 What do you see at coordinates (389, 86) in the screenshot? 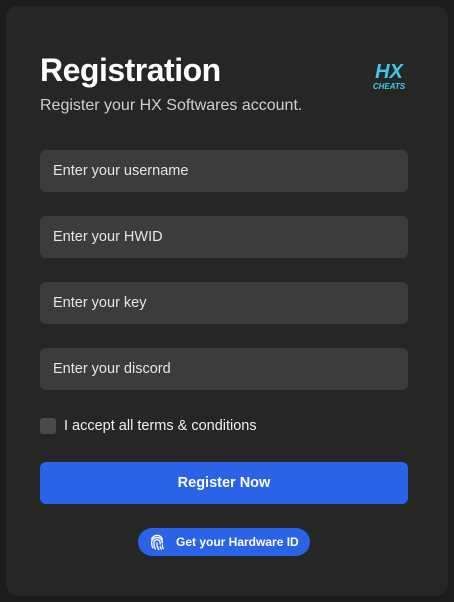
I see `svg-text: CHEATS` at bounding box center [389, 86].